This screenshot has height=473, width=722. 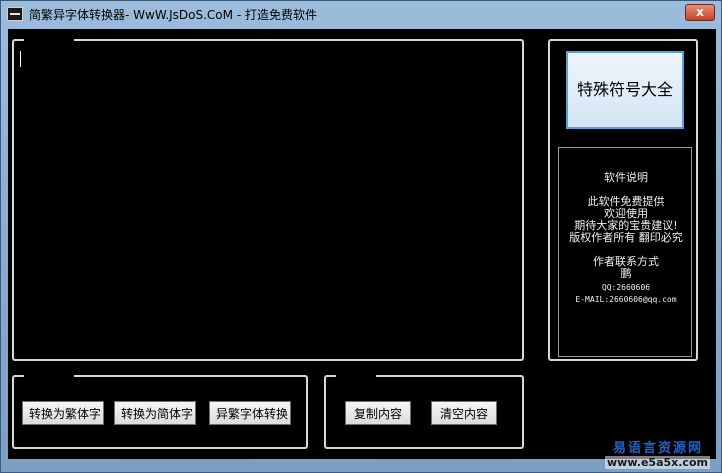 What do you see at coordinates (464, 413) in the screenshot?
I see `clear-content-button: 清空内容` at bounding box center [464, 413].